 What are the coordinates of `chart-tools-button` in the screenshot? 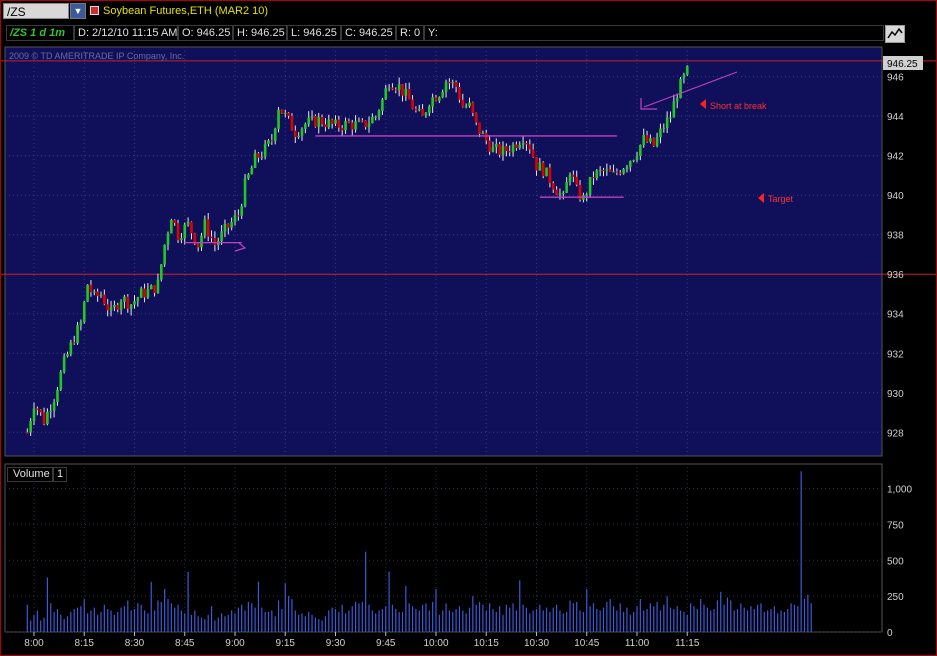 It's located at (895, 34).